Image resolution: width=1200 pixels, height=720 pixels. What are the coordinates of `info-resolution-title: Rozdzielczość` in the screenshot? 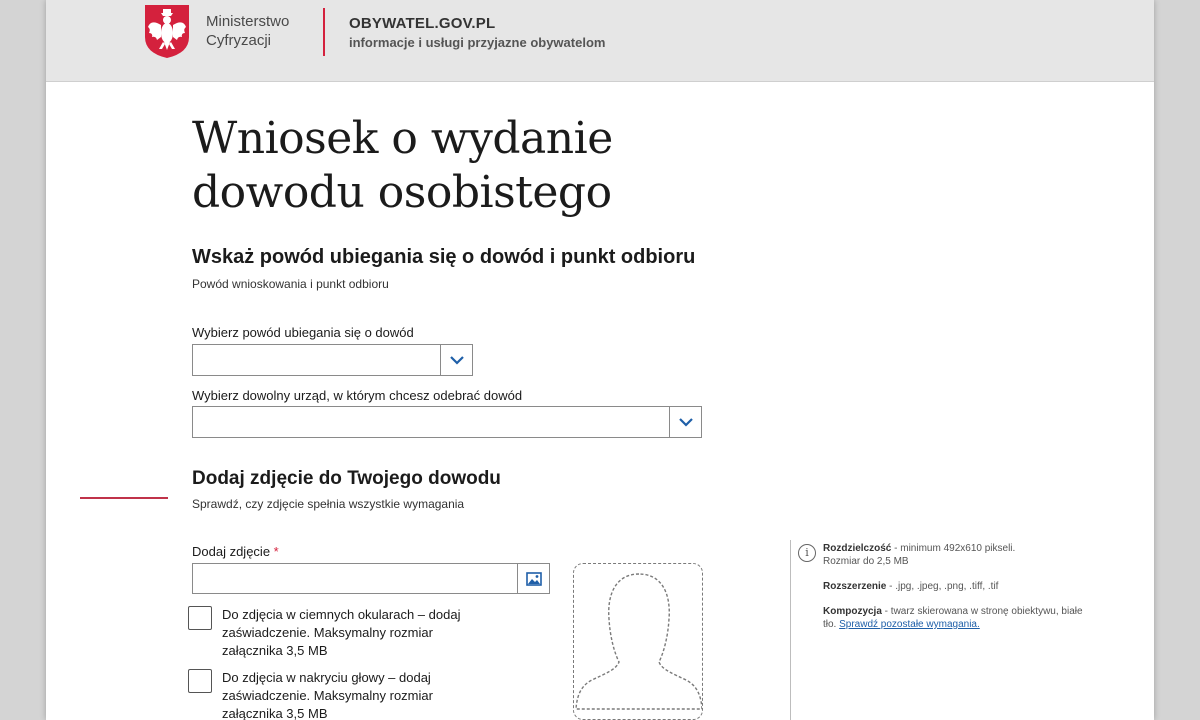 It's located at (857, 548).